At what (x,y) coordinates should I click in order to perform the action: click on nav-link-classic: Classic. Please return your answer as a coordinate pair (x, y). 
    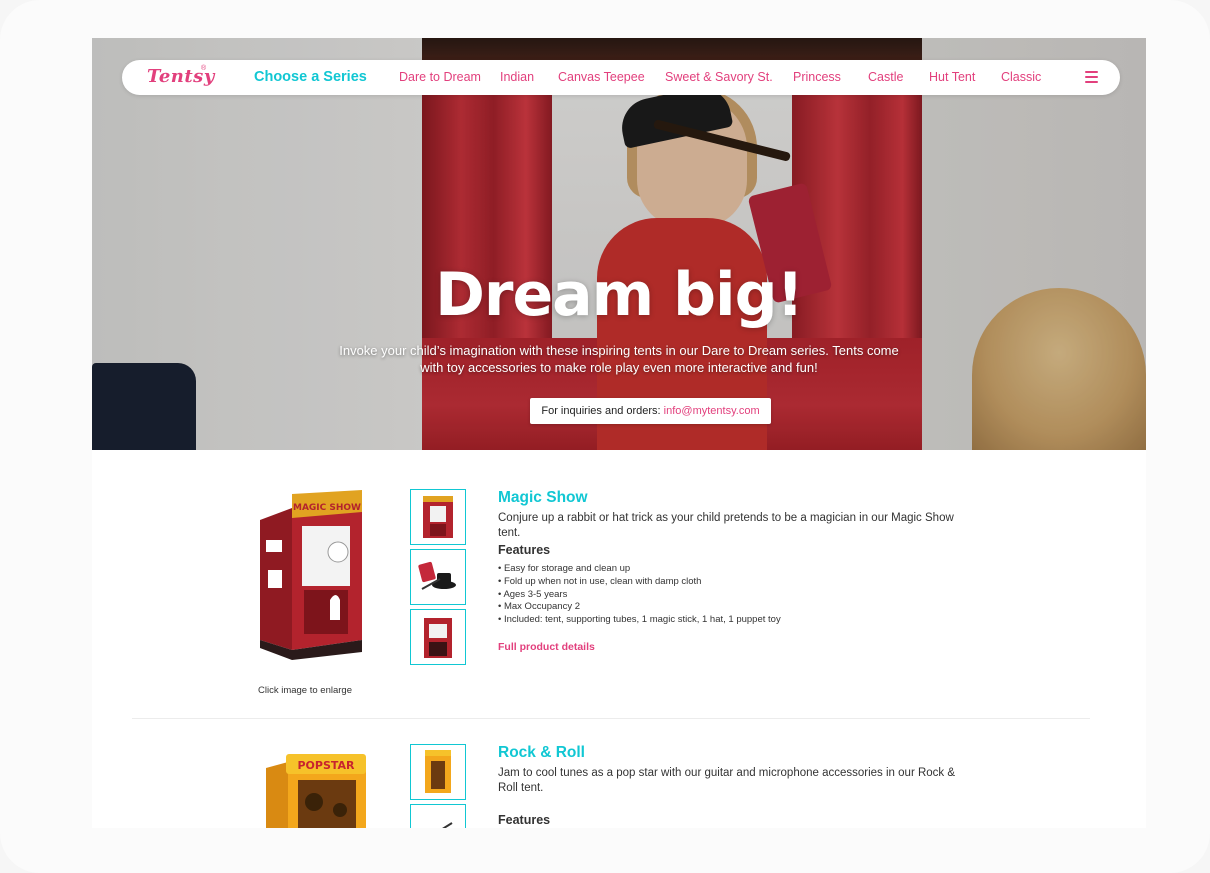
    Looking at the image, I should click on (1021, 77).